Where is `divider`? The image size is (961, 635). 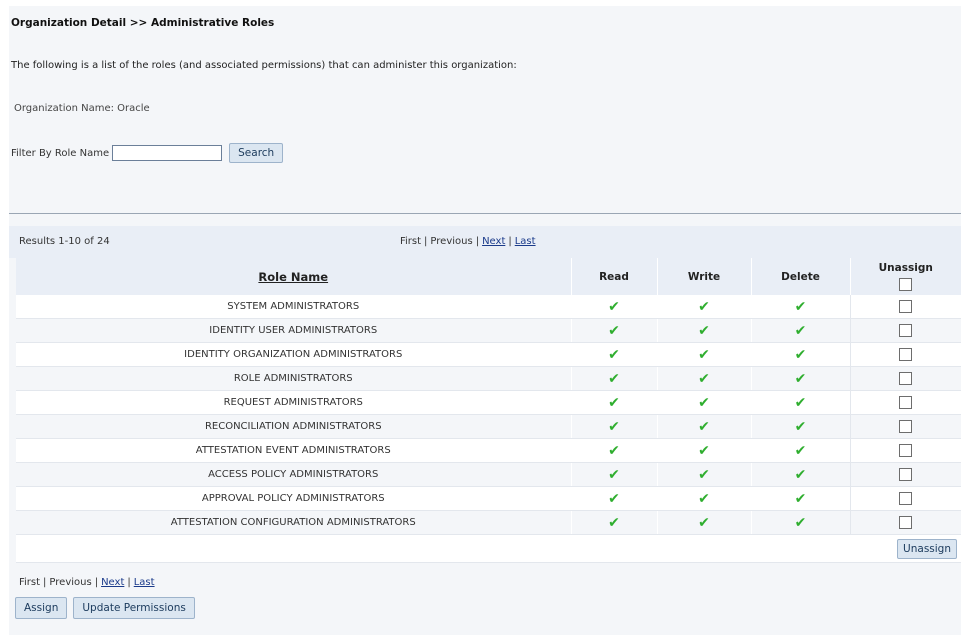
divider is located at coordinates (485, 213).